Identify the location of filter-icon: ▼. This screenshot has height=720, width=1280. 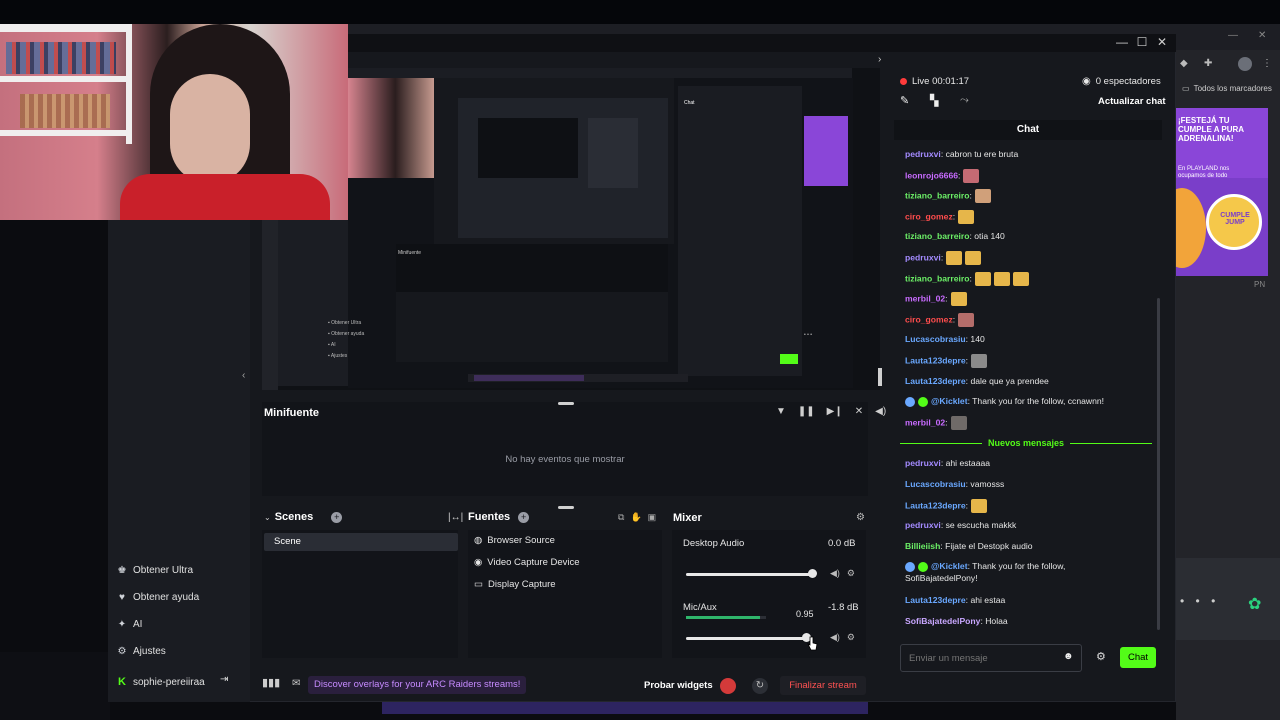
(781, 411).